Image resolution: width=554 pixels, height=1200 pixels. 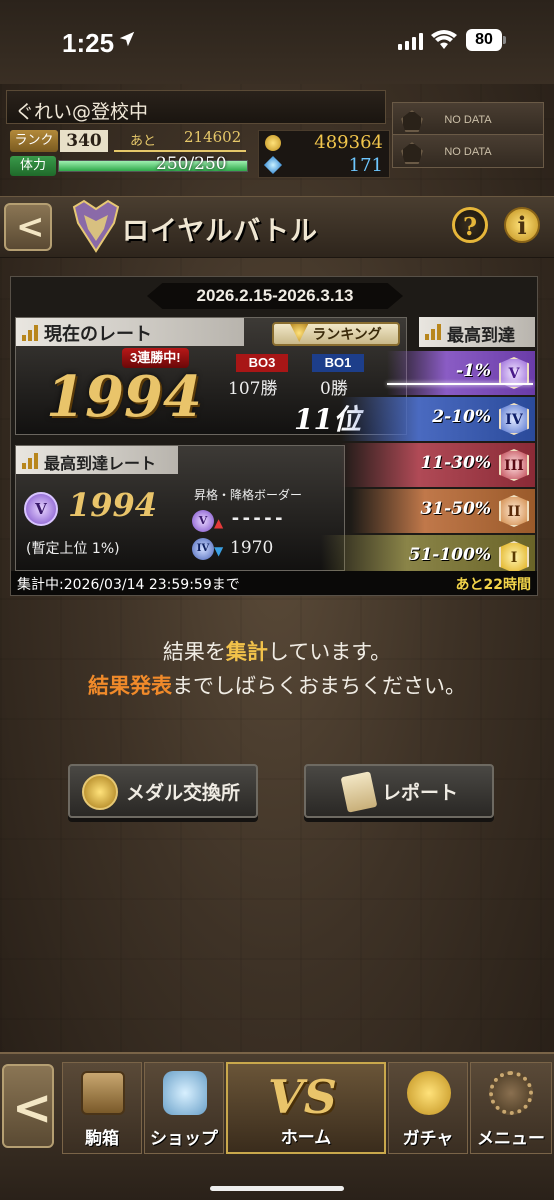 What do you see at coordinates (468, 151) in the screenshot?
I see `nodata-slot-2: NO DATA` at bounding box center [468, 151].